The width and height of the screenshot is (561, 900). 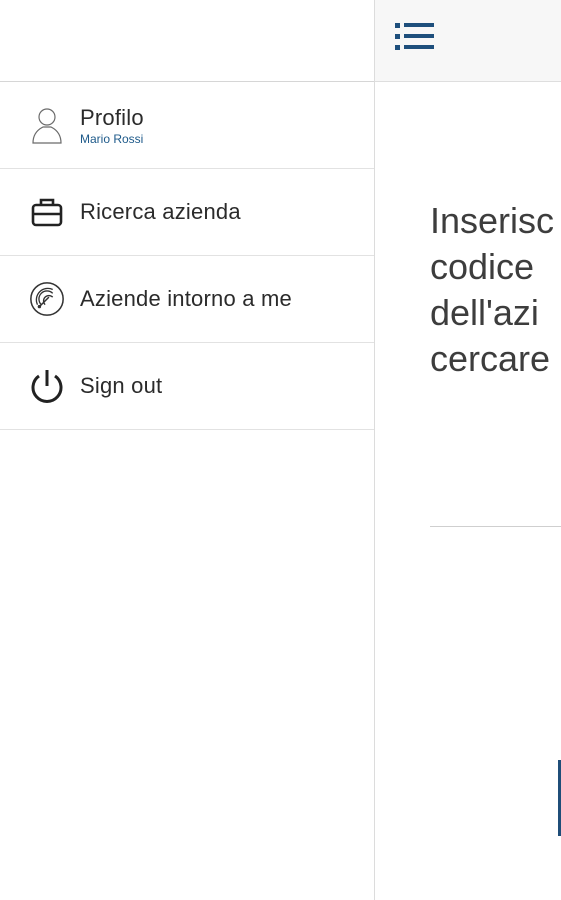 What do you see at coordinates (495, 513) in the screenshot?
I see `company-code-input` at bounding box center [495, 513].